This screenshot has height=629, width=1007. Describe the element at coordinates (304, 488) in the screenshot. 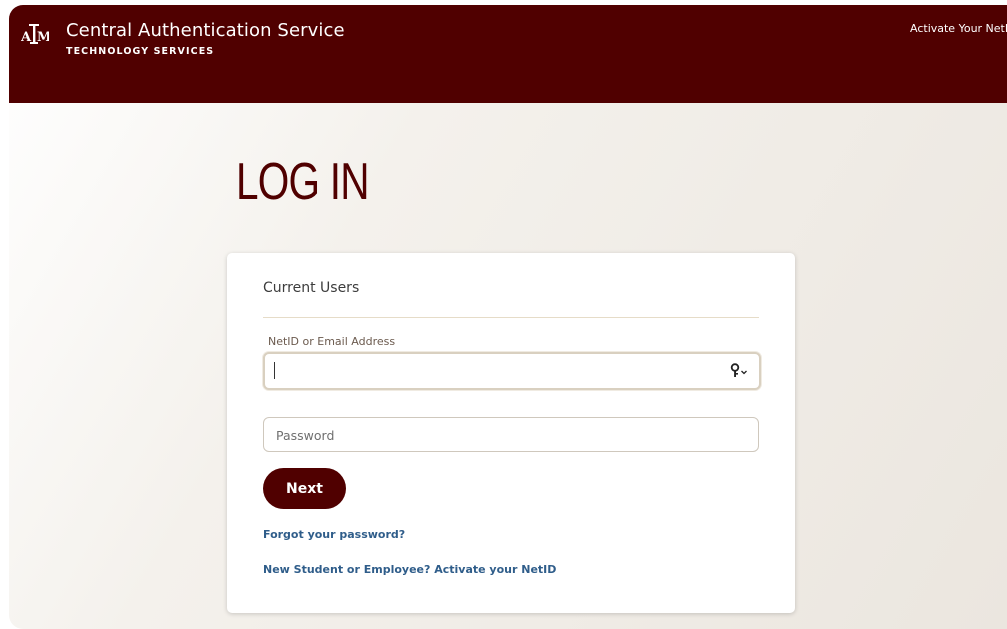

I see `next-button: Next` at that location.